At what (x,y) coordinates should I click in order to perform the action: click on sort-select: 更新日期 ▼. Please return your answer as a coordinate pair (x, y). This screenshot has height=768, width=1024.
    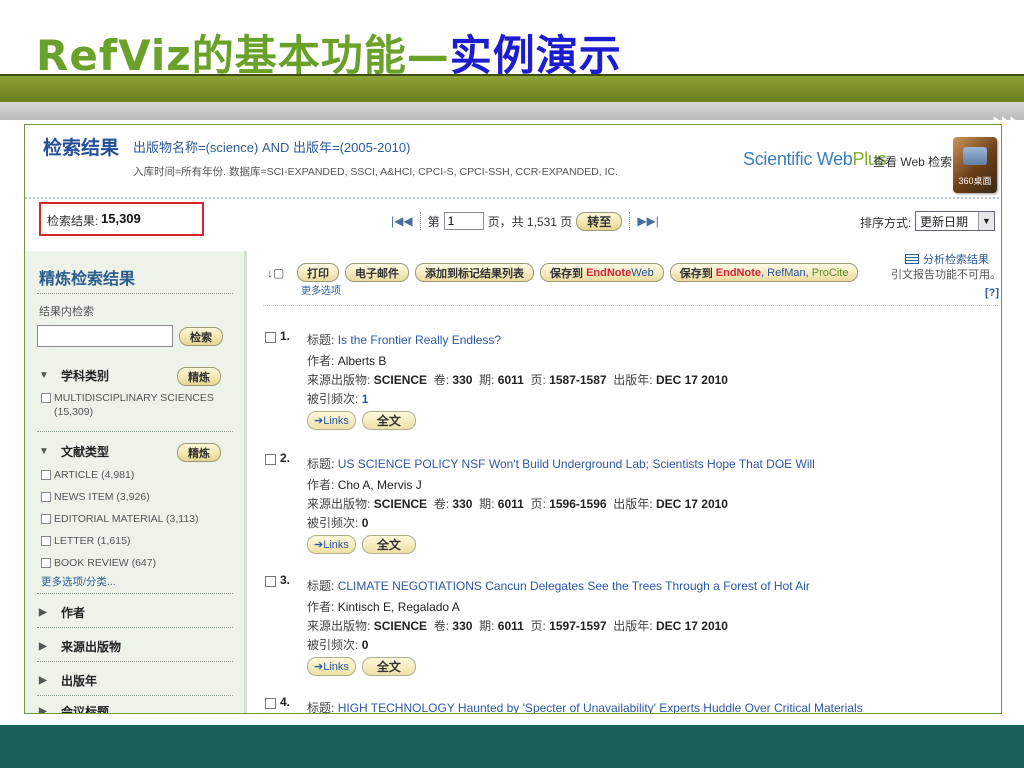
    Looking at the image, I should click on (955, 221).